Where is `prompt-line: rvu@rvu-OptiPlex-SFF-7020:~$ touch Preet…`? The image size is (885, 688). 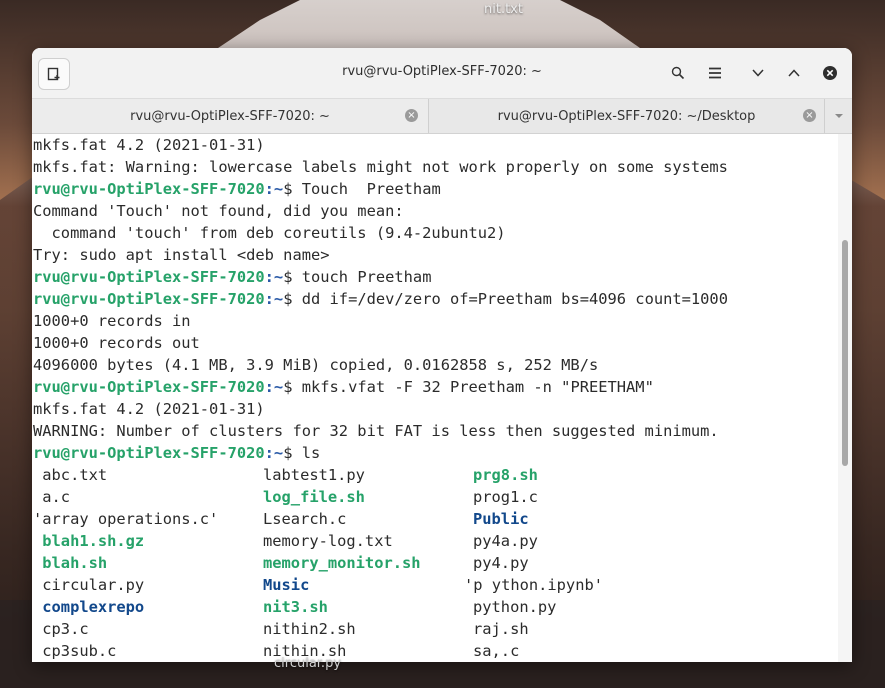
prompt-line: rvu@rvu-OptiPlex-SFF-7020:~$ touch Preet… is located at coordinates (232, 277).